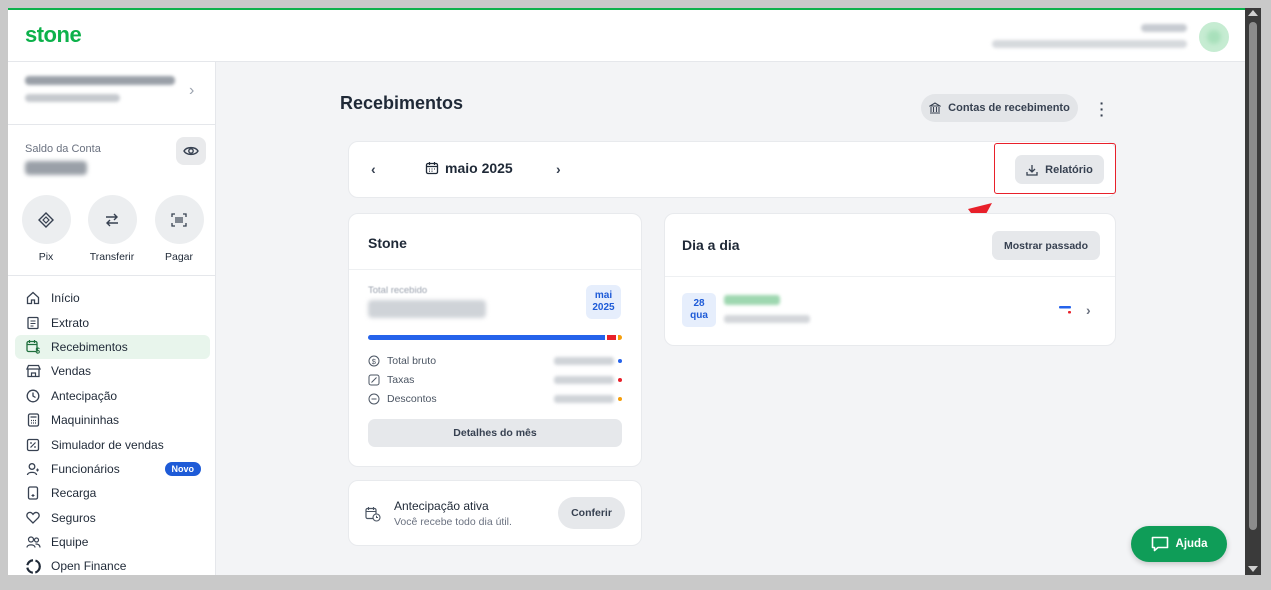 The width and height of the screenshot is (1271, 590). Describe the element at coordinates (999, 108) in the screenshot. I see `contas-de-recebimento-button: Contas de recebimento` at that location.